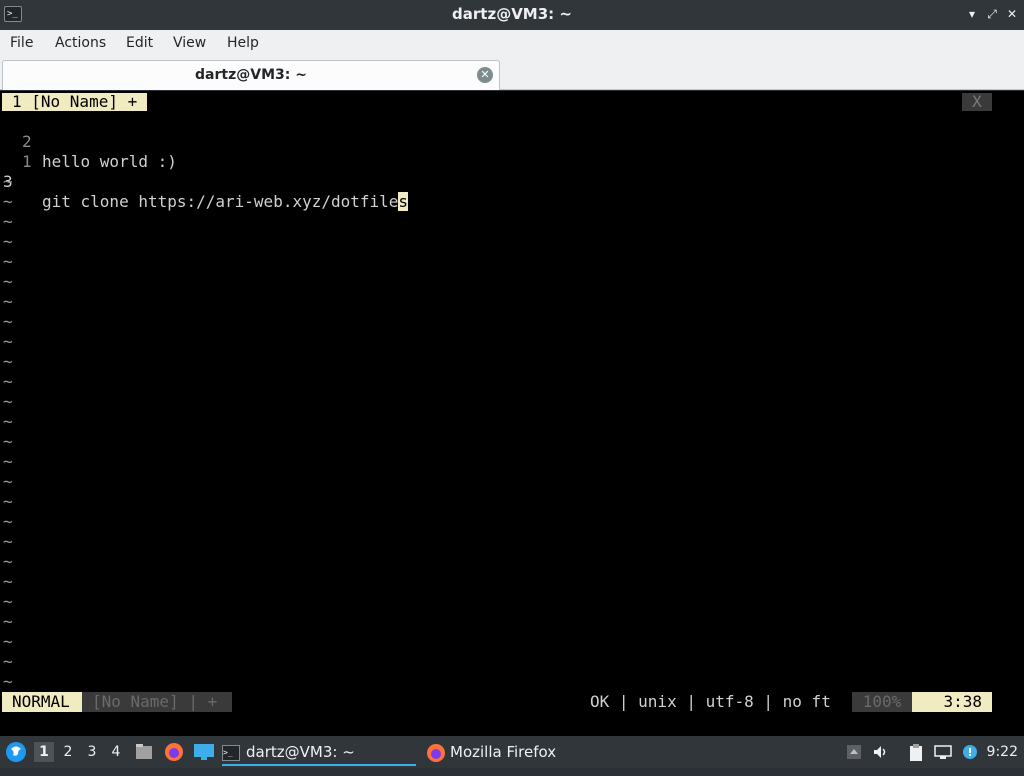 Image resolution: width=1024 pixels, height=776 pixels. Describe the element at coordinates (75, 102) in the screenshot. I see `vim-tab-active: 1 [No Name] +` at that location.